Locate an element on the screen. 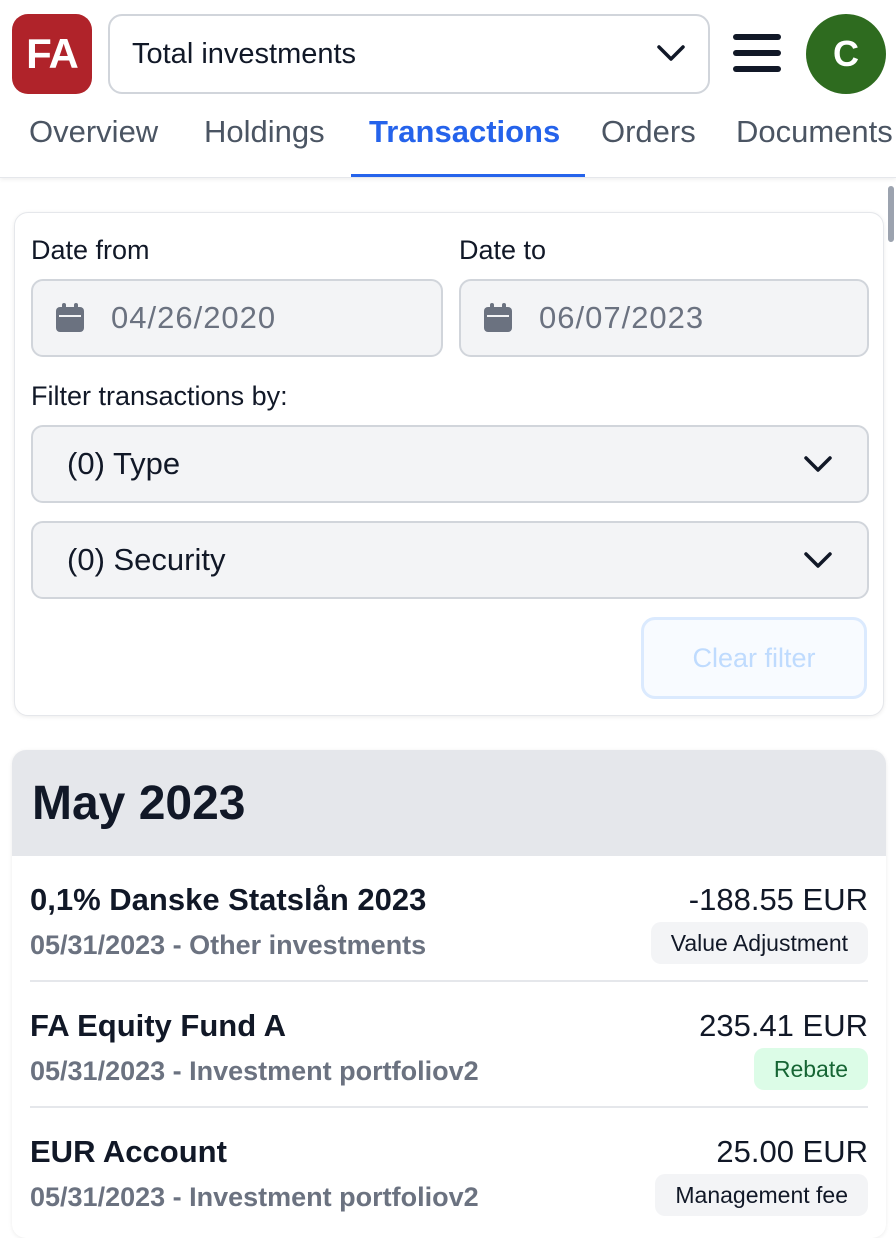  transaction-security-name: 0,1% Danske Statslån 2023 is located at coordinates (228, 899).